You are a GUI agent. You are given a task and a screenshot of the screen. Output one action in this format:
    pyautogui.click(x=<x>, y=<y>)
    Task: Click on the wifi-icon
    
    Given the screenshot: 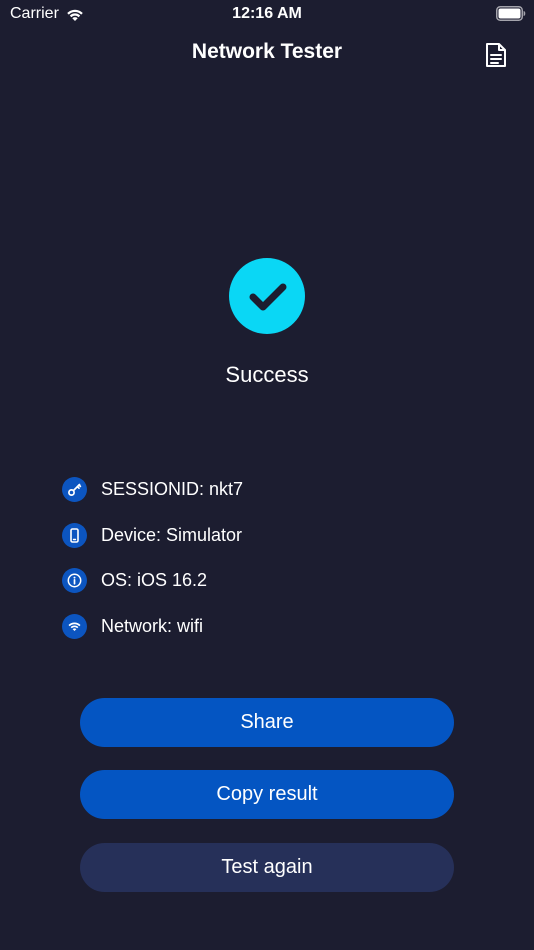 What is the action you would take?
    pyautogui.click(x=74, y=626)
    